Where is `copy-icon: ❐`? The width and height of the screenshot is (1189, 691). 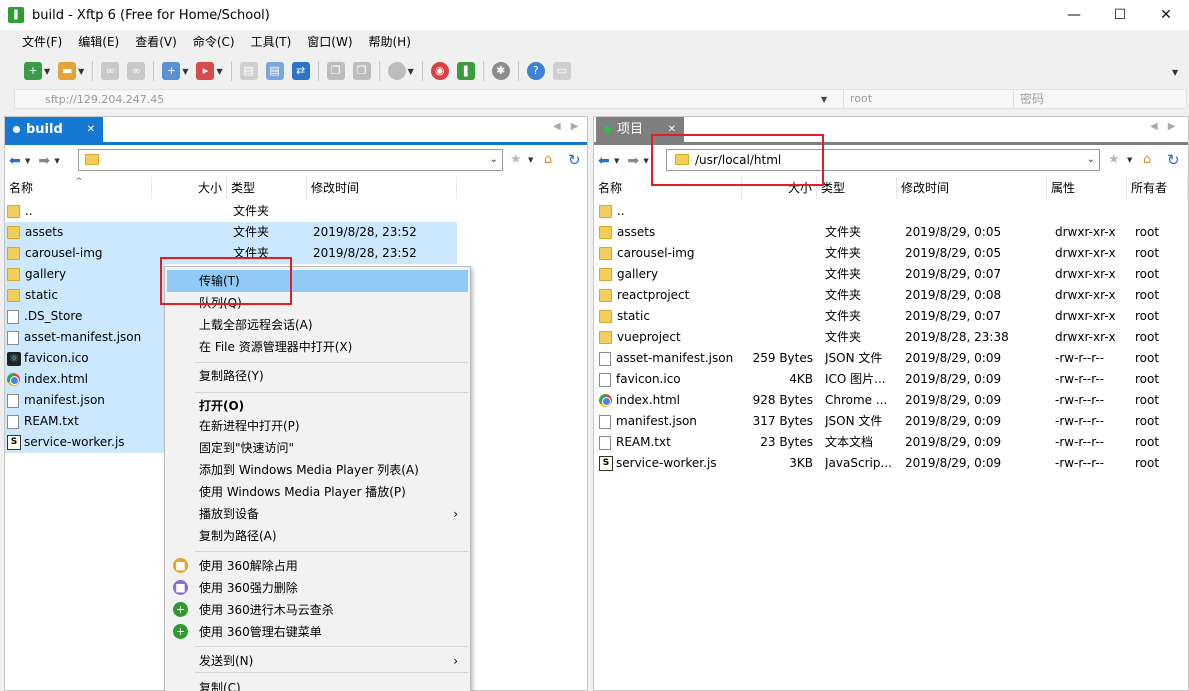
copy-icon: ❐ is located at coordinates (335, 71).